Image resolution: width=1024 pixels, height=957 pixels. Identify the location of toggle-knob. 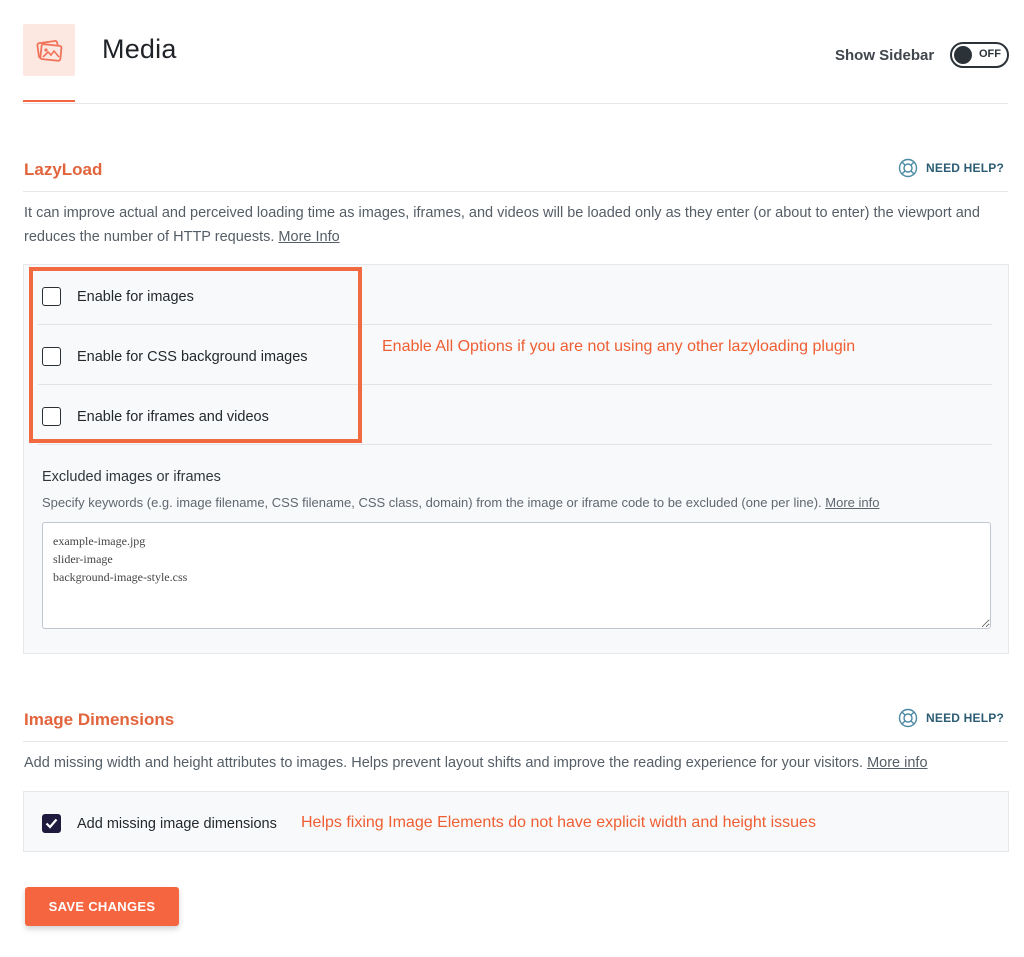
(963, 55).